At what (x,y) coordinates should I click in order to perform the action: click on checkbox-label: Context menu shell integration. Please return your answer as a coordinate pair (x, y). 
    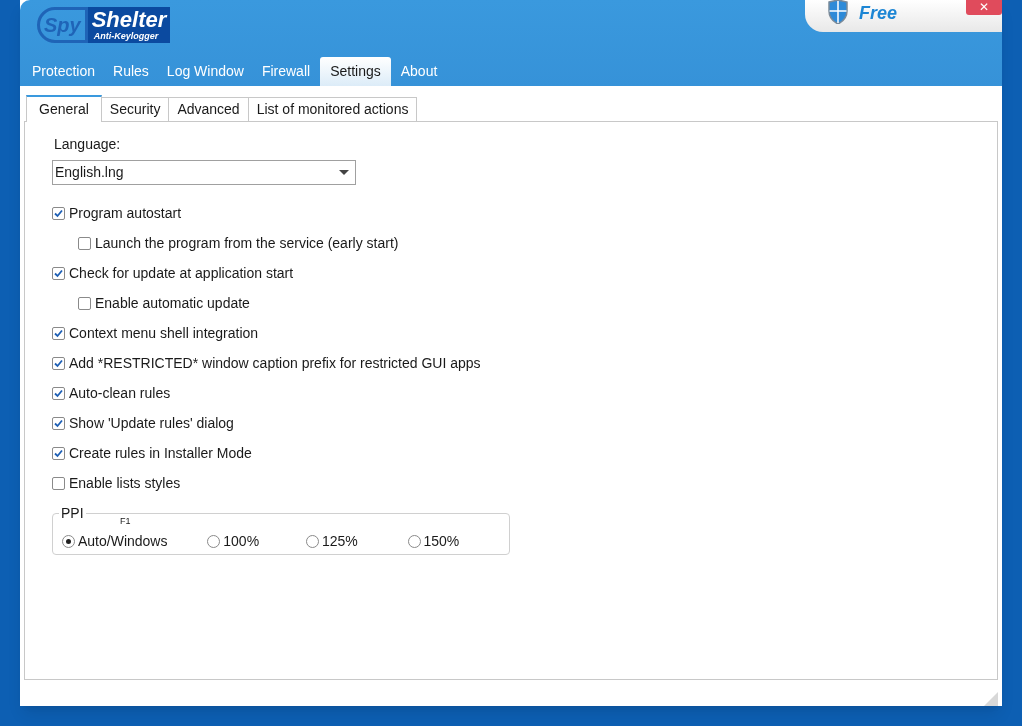
    Looking at the image, I should click on (164, 333).